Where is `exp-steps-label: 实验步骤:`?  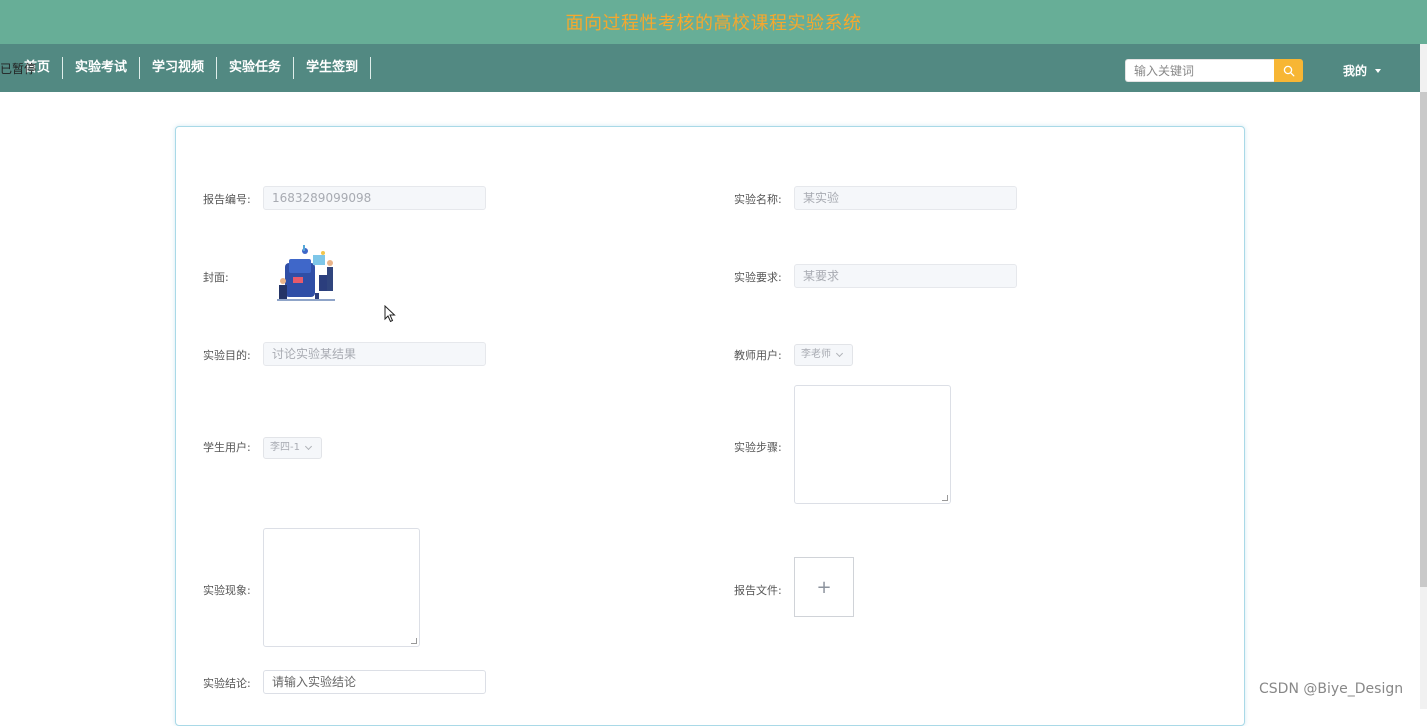
exp-steps-label: 实验步骤: is located at coordinates (758, 447).